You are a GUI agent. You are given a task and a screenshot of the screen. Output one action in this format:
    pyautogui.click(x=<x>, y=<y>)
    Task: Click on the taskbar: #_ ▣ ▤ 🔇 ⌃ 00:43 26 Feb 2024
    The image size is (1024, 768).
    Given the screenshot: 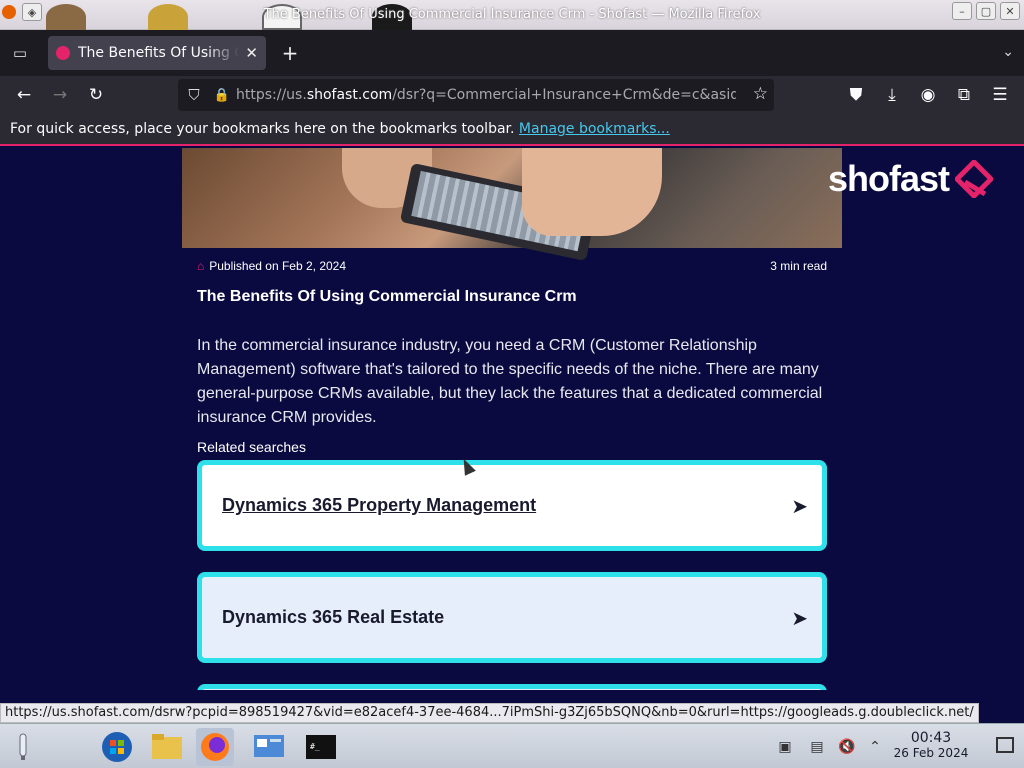 What is the action you would take?
    pyautogui.click(x=512, y=745)
    